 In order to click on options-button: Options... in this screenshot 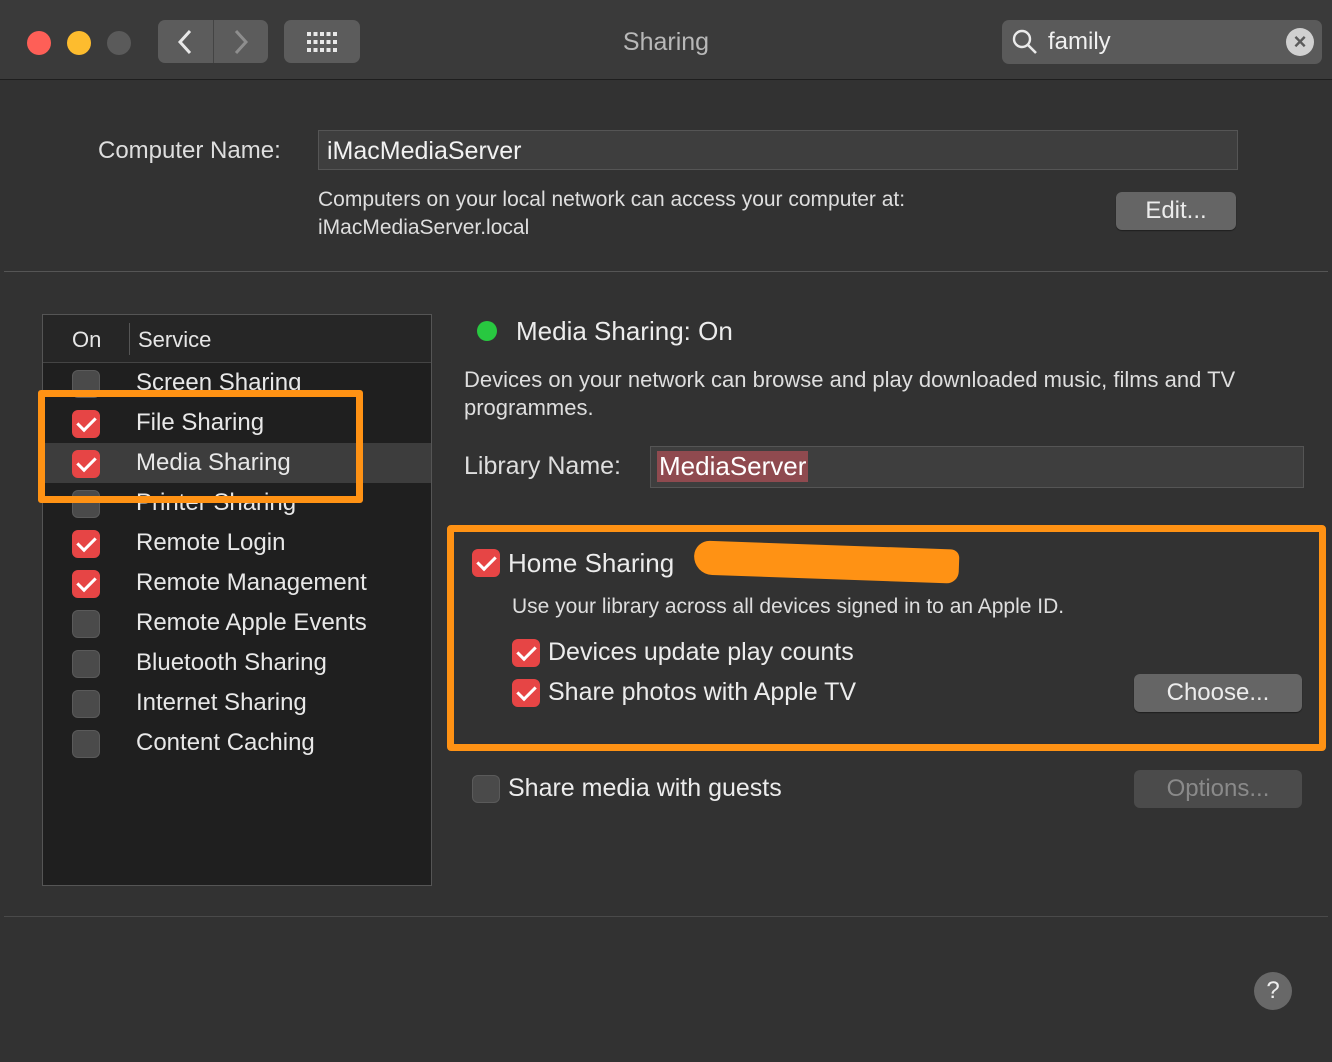, I will do `click(1218, 789)`.